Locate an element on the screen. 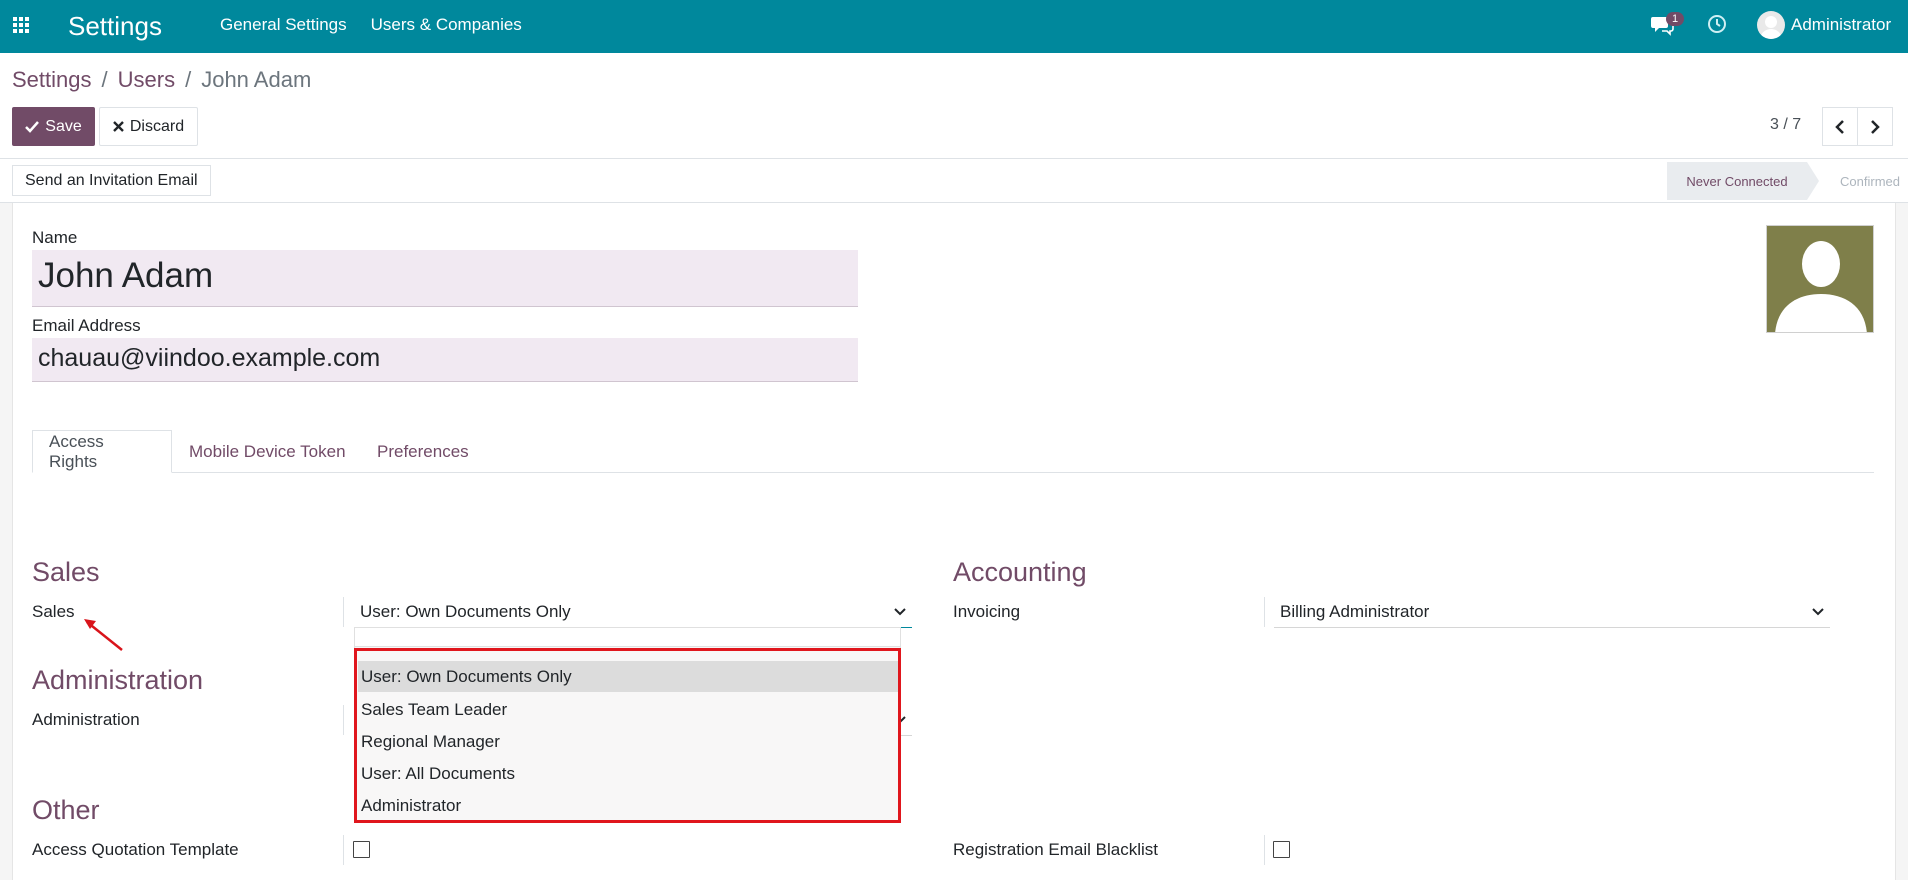 The width and height of the screenshot is (1908, 880). tab-access-rights: Access Rights is located at coordinates (102, 451).